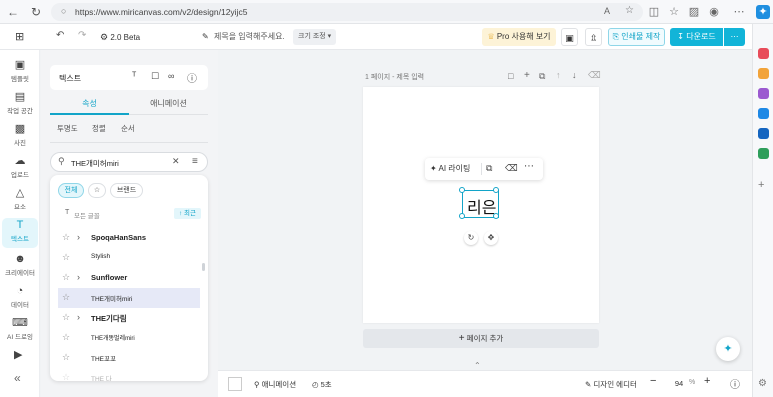 The width and height of the screenshot is (773, 397). Describe the element at coordinates (275, 384) in the screenshot. I see `animation-button: ⚲ 애니메이션` at that location.